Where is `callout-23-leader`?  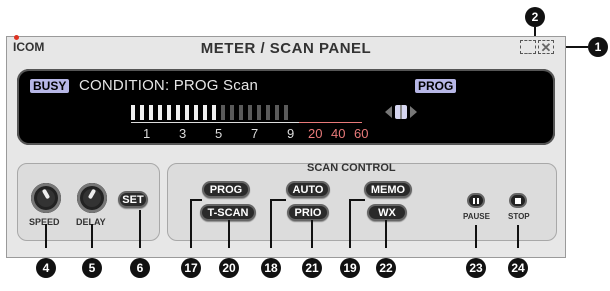 callout-23-leader is located at coordinates (476, 236).